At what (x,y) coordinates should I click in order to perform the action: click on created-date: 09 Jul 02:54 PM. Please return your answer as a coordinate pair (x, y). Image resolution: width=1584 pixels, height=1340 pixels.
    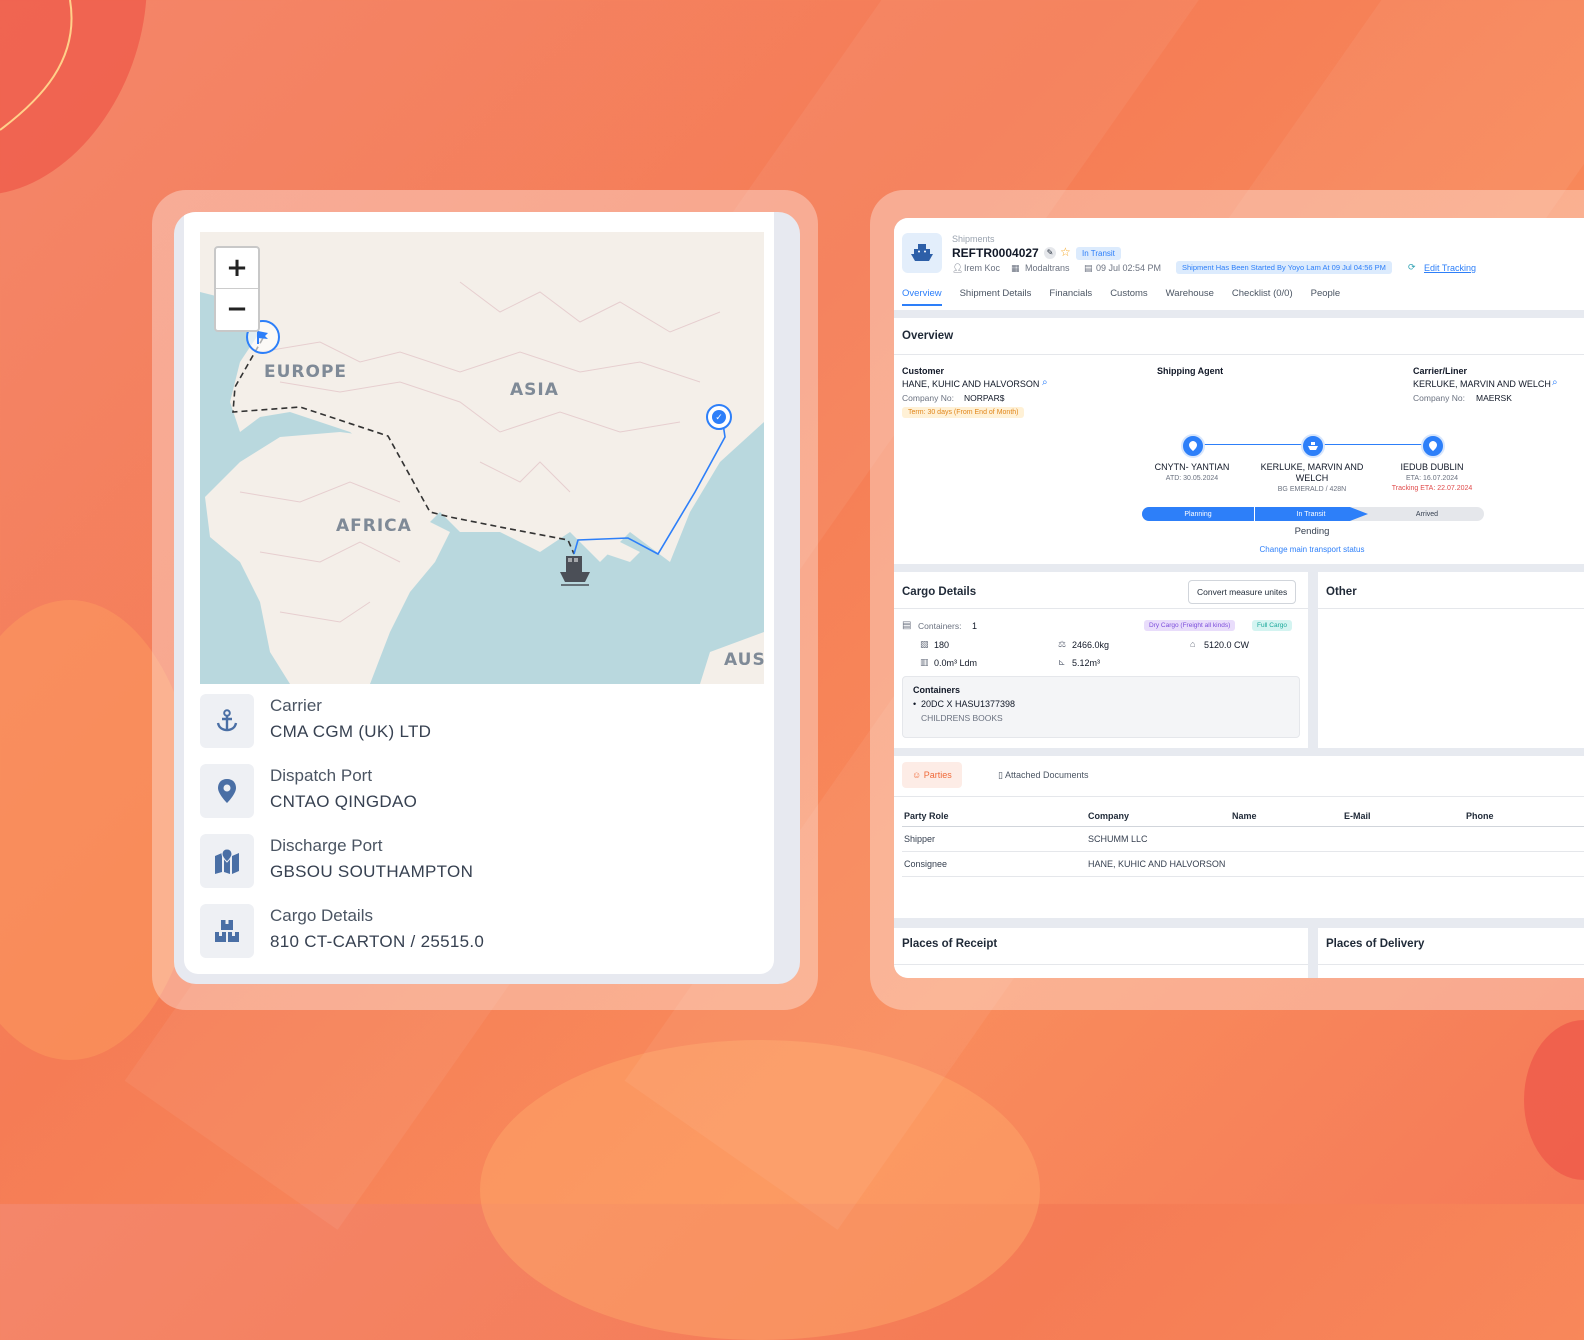
    Looking at the image, I should click on (1129, 268).